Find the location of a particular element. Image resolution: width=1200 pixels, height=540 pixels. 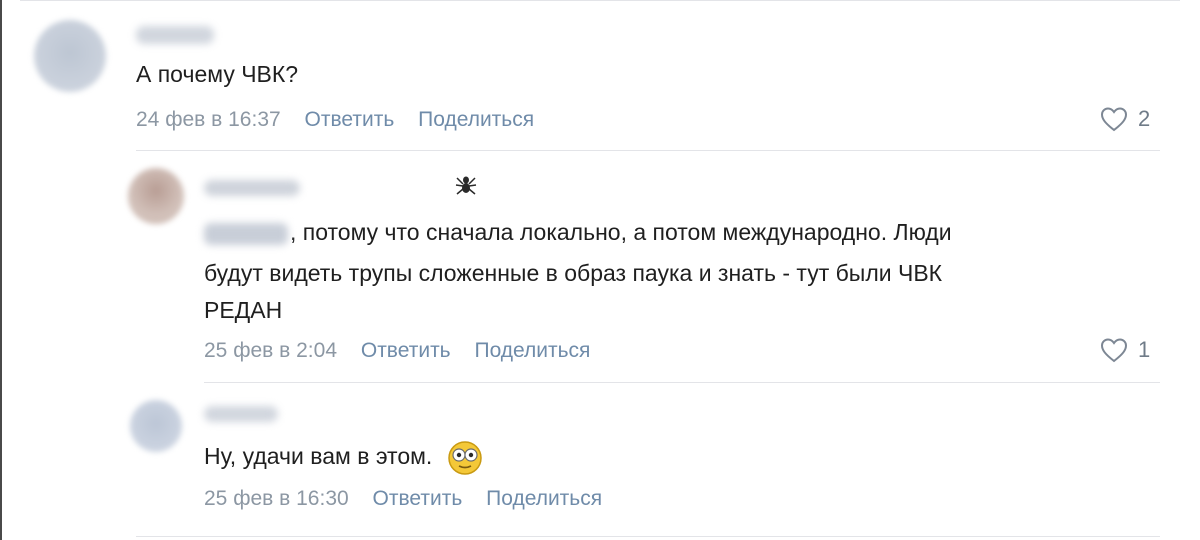

top-divider is located at coordinates (600, 0).